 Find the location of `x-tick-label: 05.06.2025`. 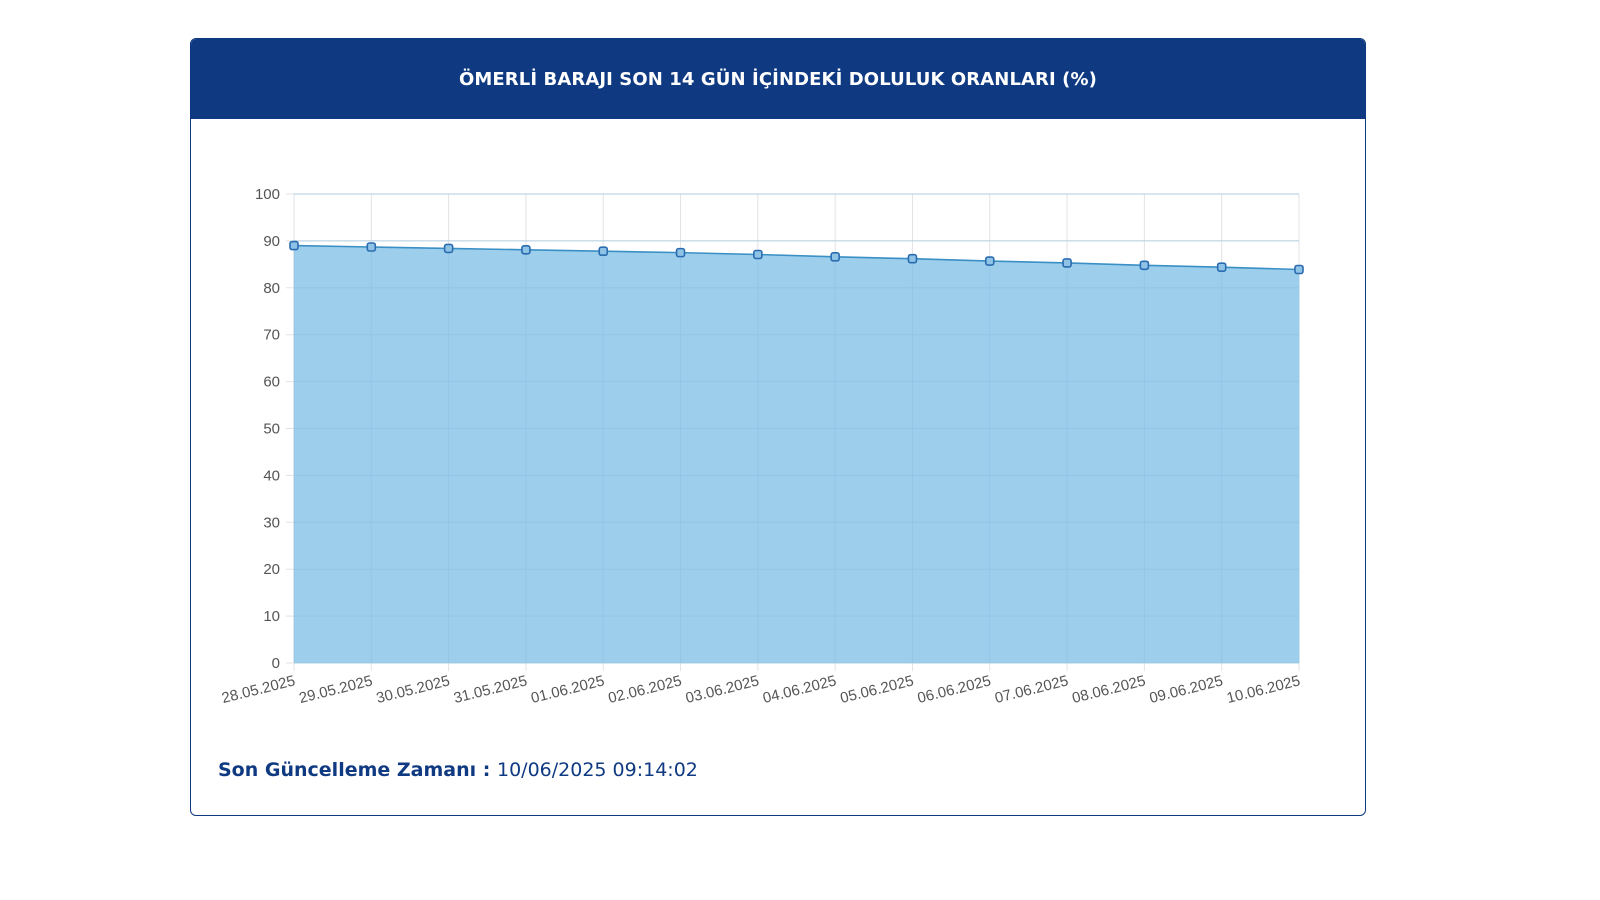

x-tick-label: 05.06.2025 is located at coordinates (876, 689).